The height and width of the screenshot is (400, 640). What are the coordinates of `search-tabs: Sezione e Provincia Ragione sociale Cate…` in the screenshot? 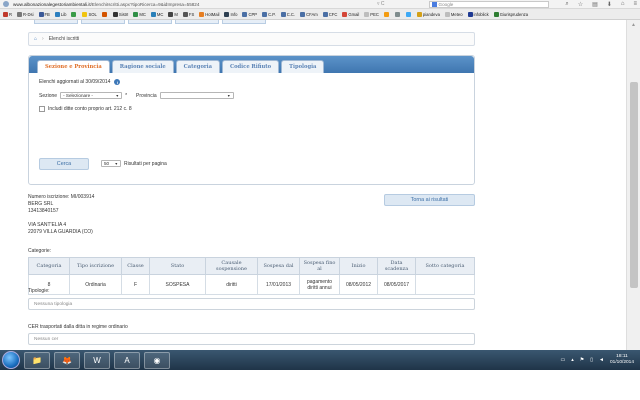 It's located at (251, 64).